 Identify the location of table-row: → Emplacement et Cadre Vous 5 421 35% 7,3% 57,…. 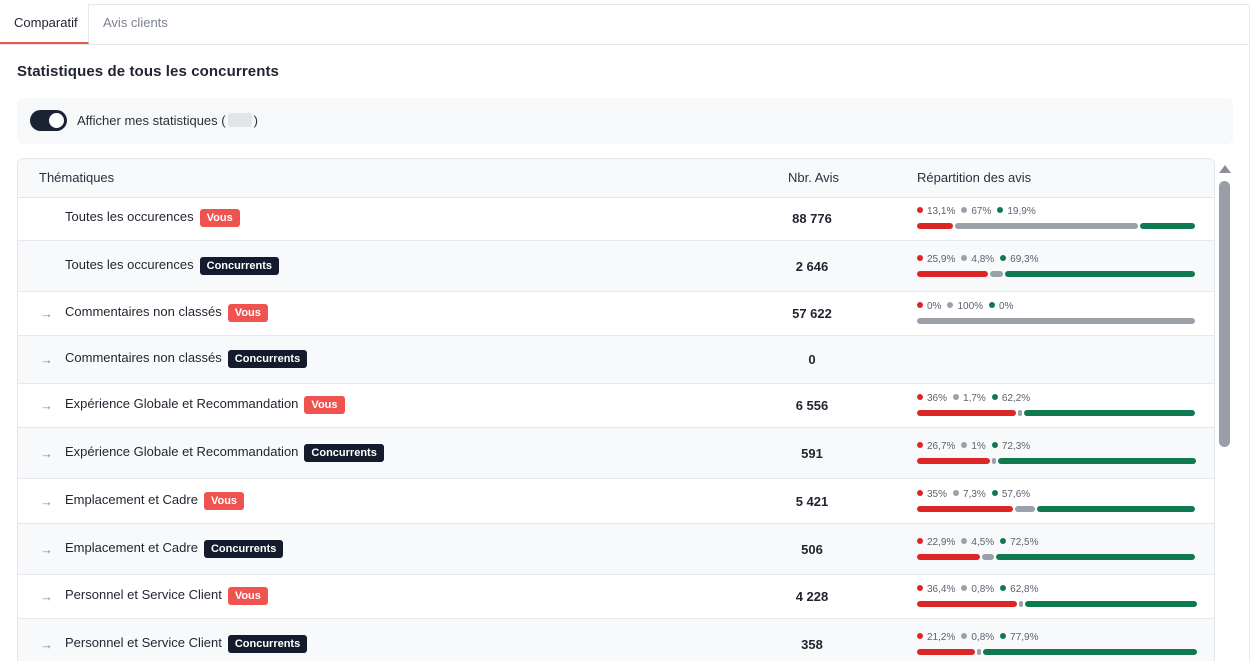
(616, 501).